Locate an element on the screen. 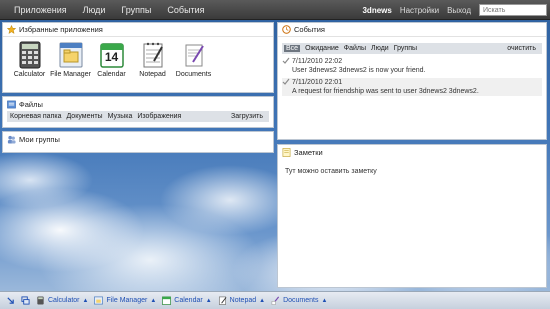 The image size is (550, 309). app-label: Documents is located at coordinates (193, 74).